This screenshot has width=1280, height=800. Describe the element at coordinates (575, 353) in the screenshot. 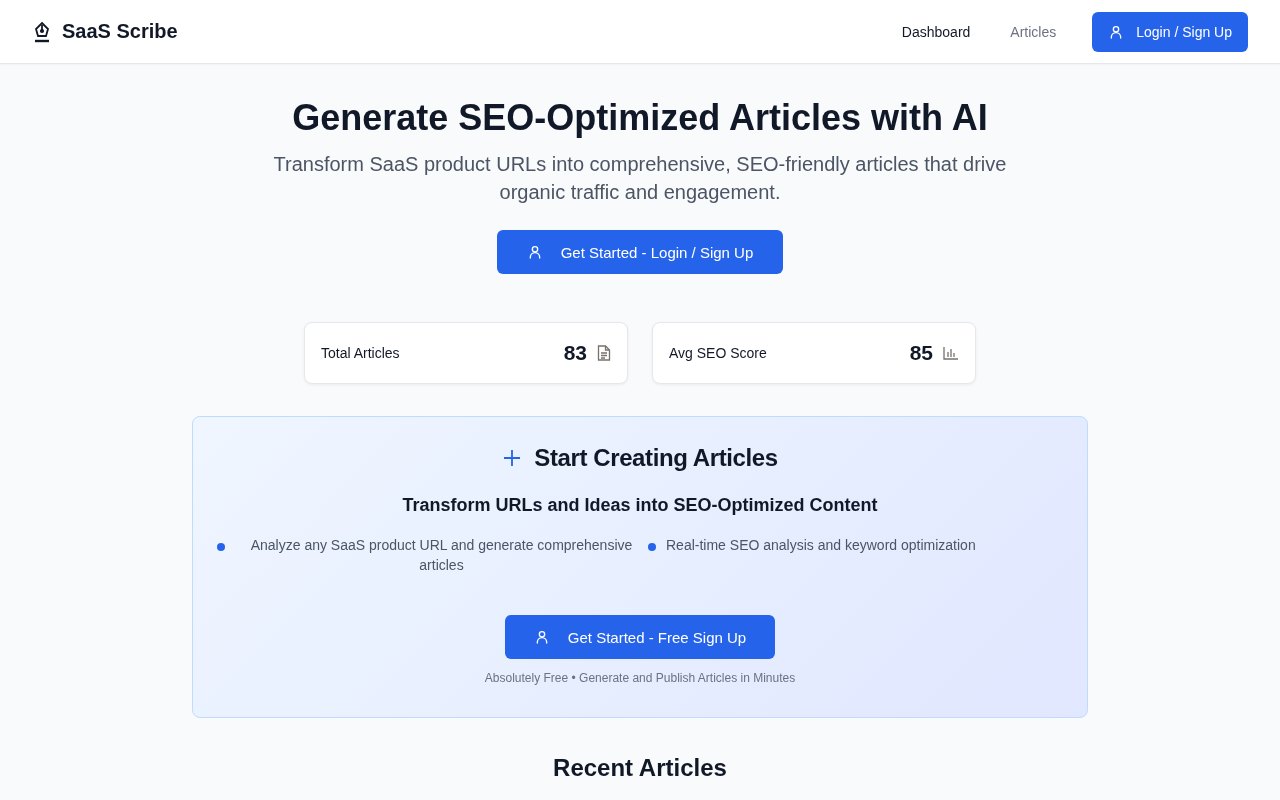

I see `stat-value: 83` at that location.